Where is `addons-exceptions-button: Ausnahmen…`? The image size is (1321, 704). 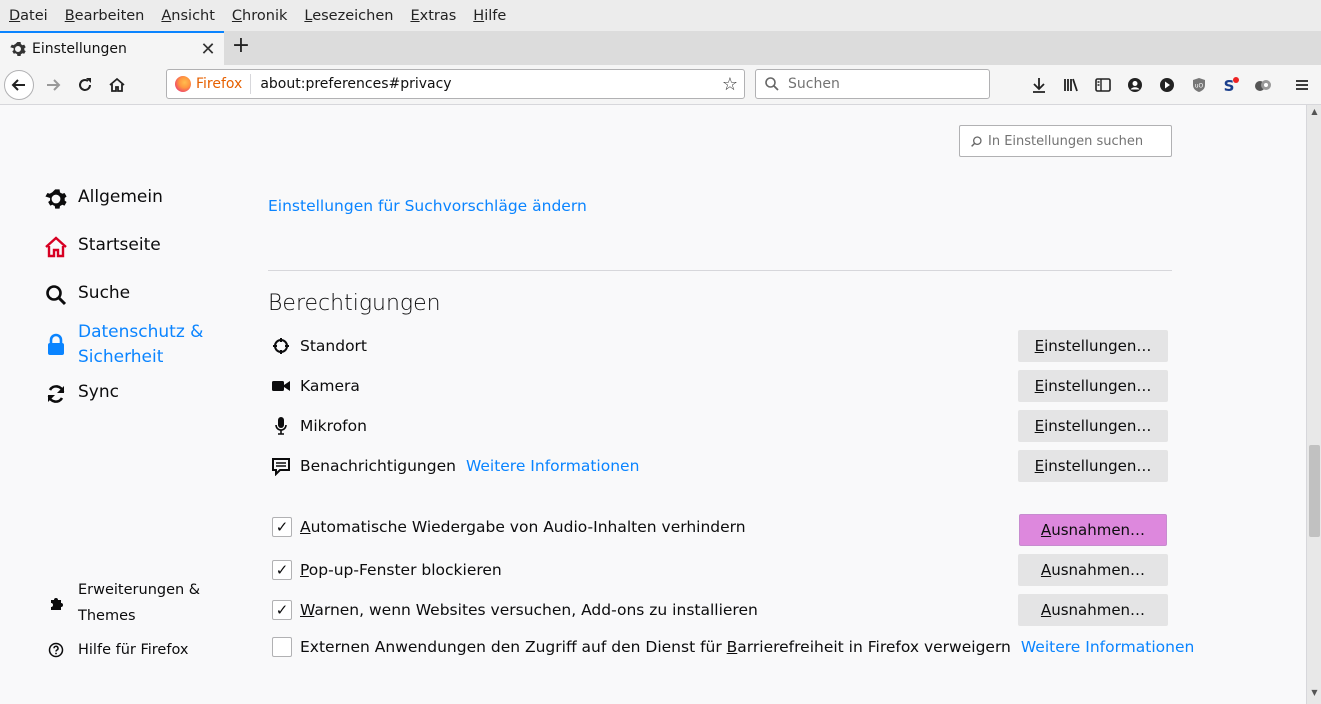
addons-exceptions-button: Ausnahmen… is located at coordinates (1093, 610).